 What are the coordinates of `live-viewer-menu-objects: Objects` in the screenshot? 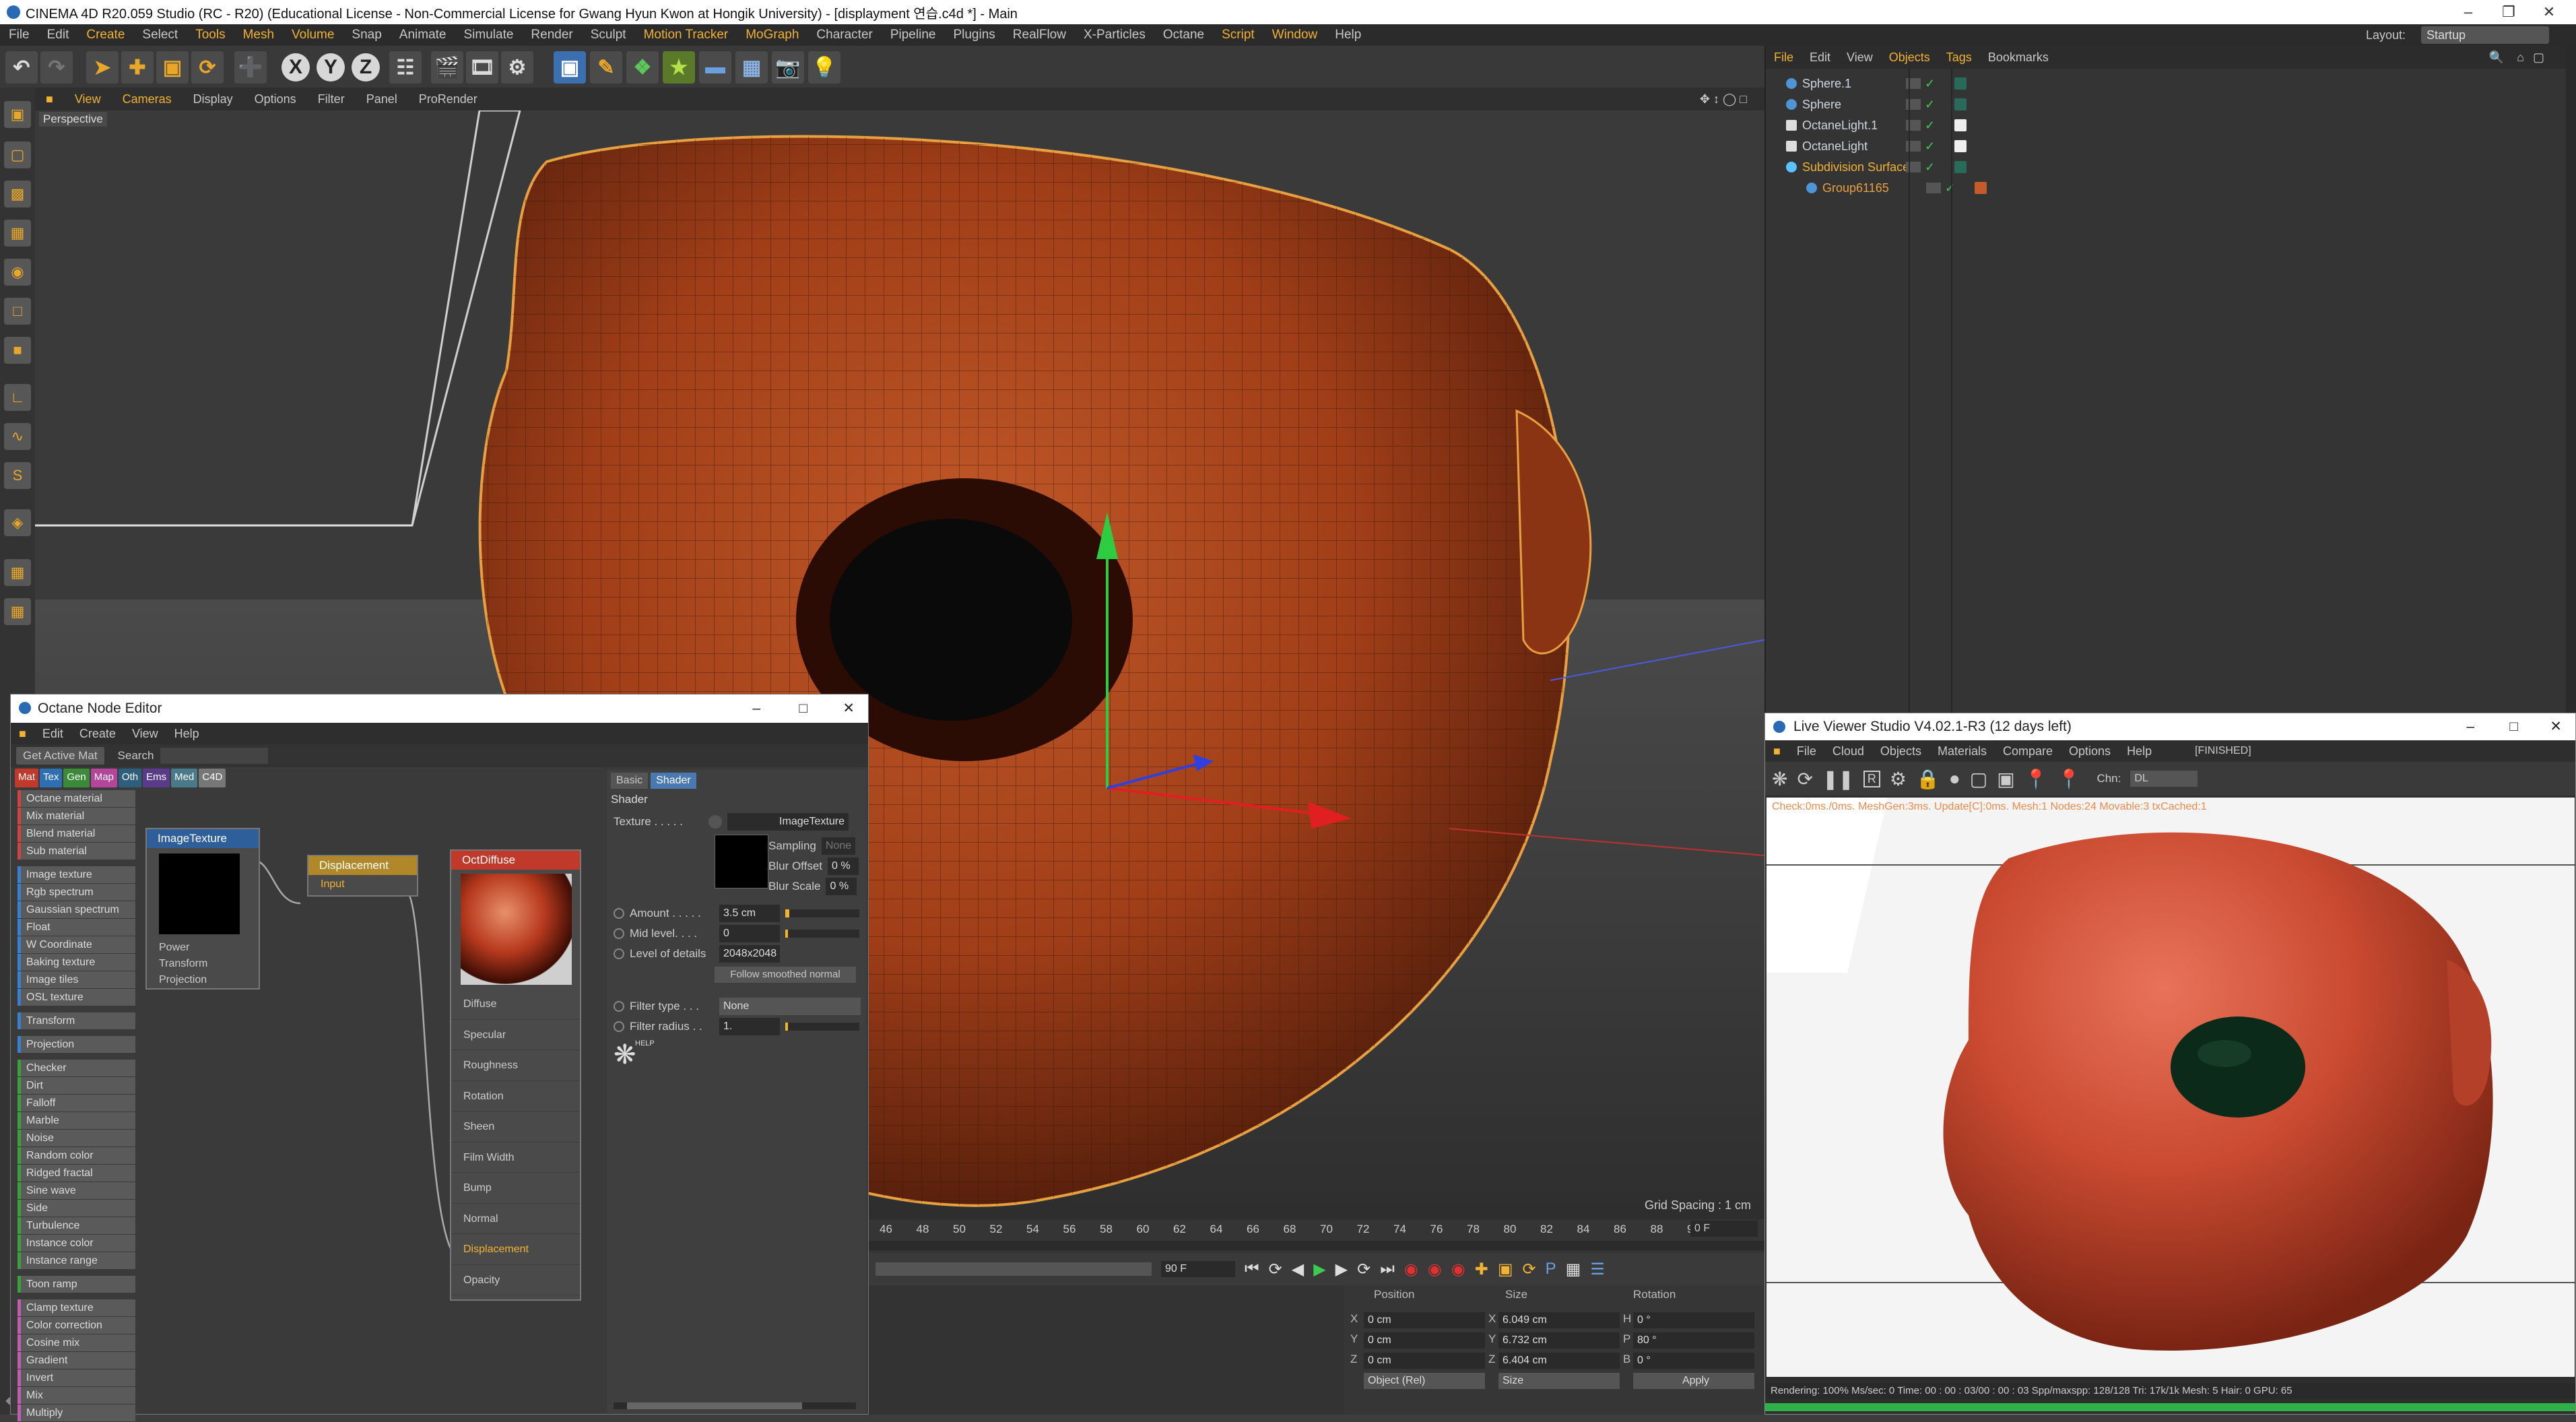 It's located at (1900, 751).